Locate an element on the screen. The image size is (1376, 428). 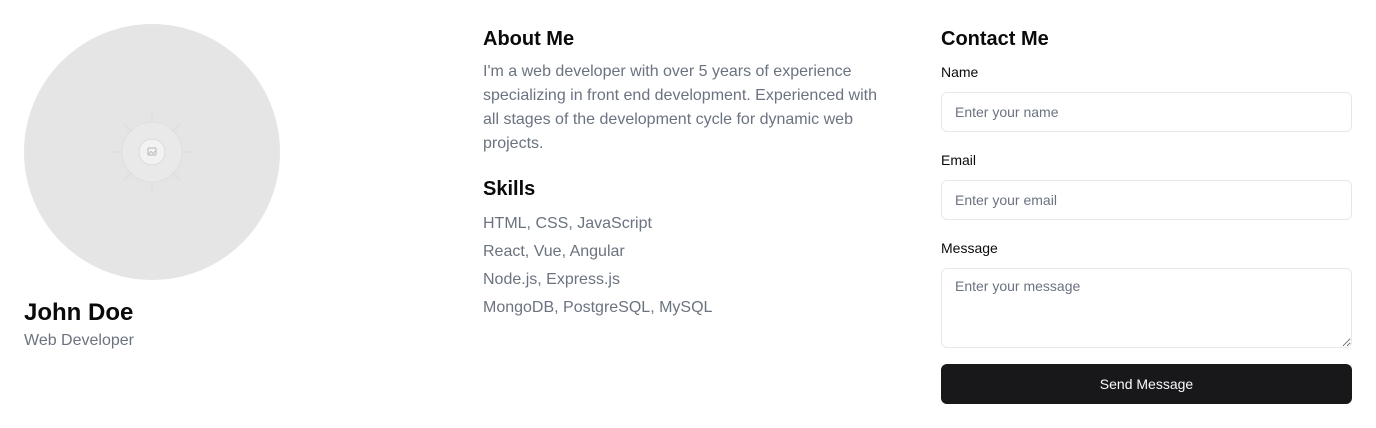
skill-item: React, Vue, Angular is located at coordinates (554, 251).